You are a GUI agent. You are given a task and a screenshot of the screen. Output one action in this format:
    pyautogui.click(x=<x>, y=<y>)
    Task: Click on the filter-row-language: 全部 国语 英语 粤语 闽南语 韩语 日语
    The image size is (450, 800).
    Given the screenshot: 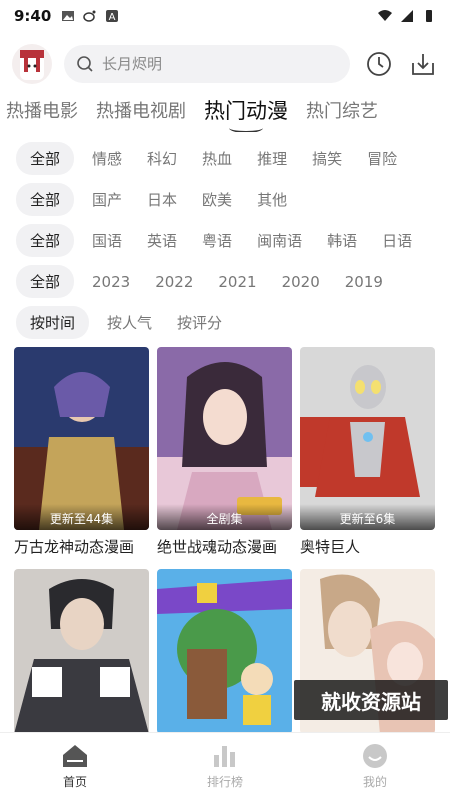 What is the action you would take?
    pyautogui.click(x=225, y=240)
    